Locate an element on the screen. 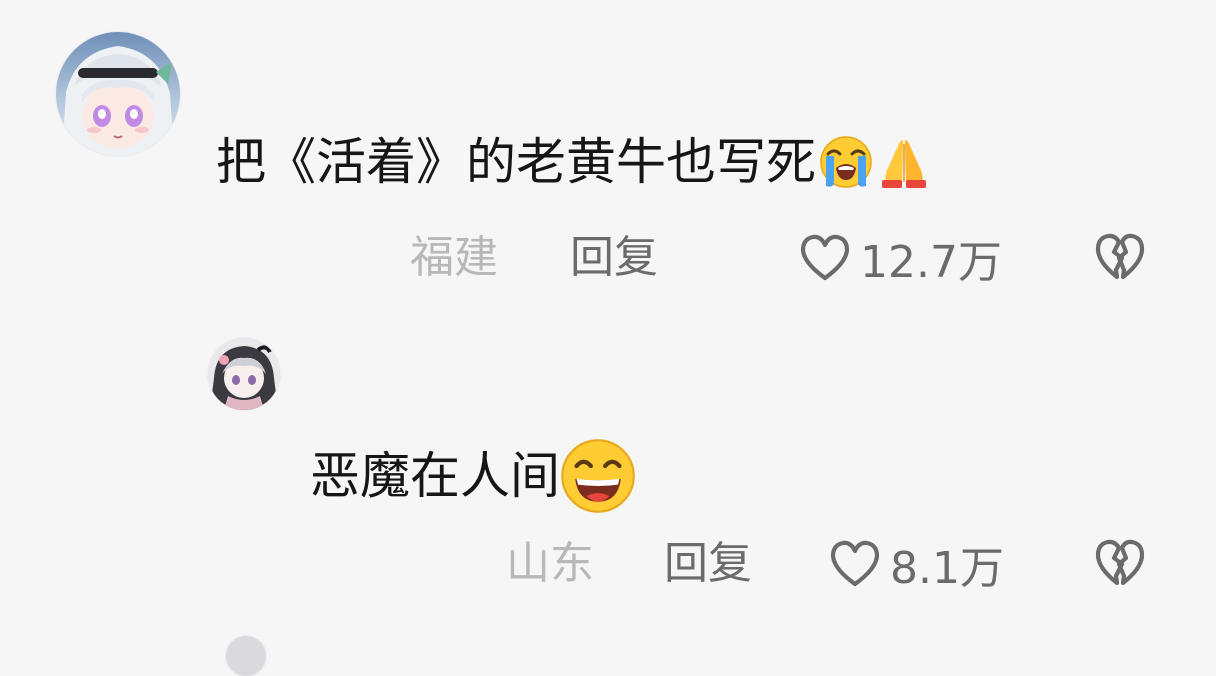  anime-girl-avatar-icon is located at coordinates (118, 94).